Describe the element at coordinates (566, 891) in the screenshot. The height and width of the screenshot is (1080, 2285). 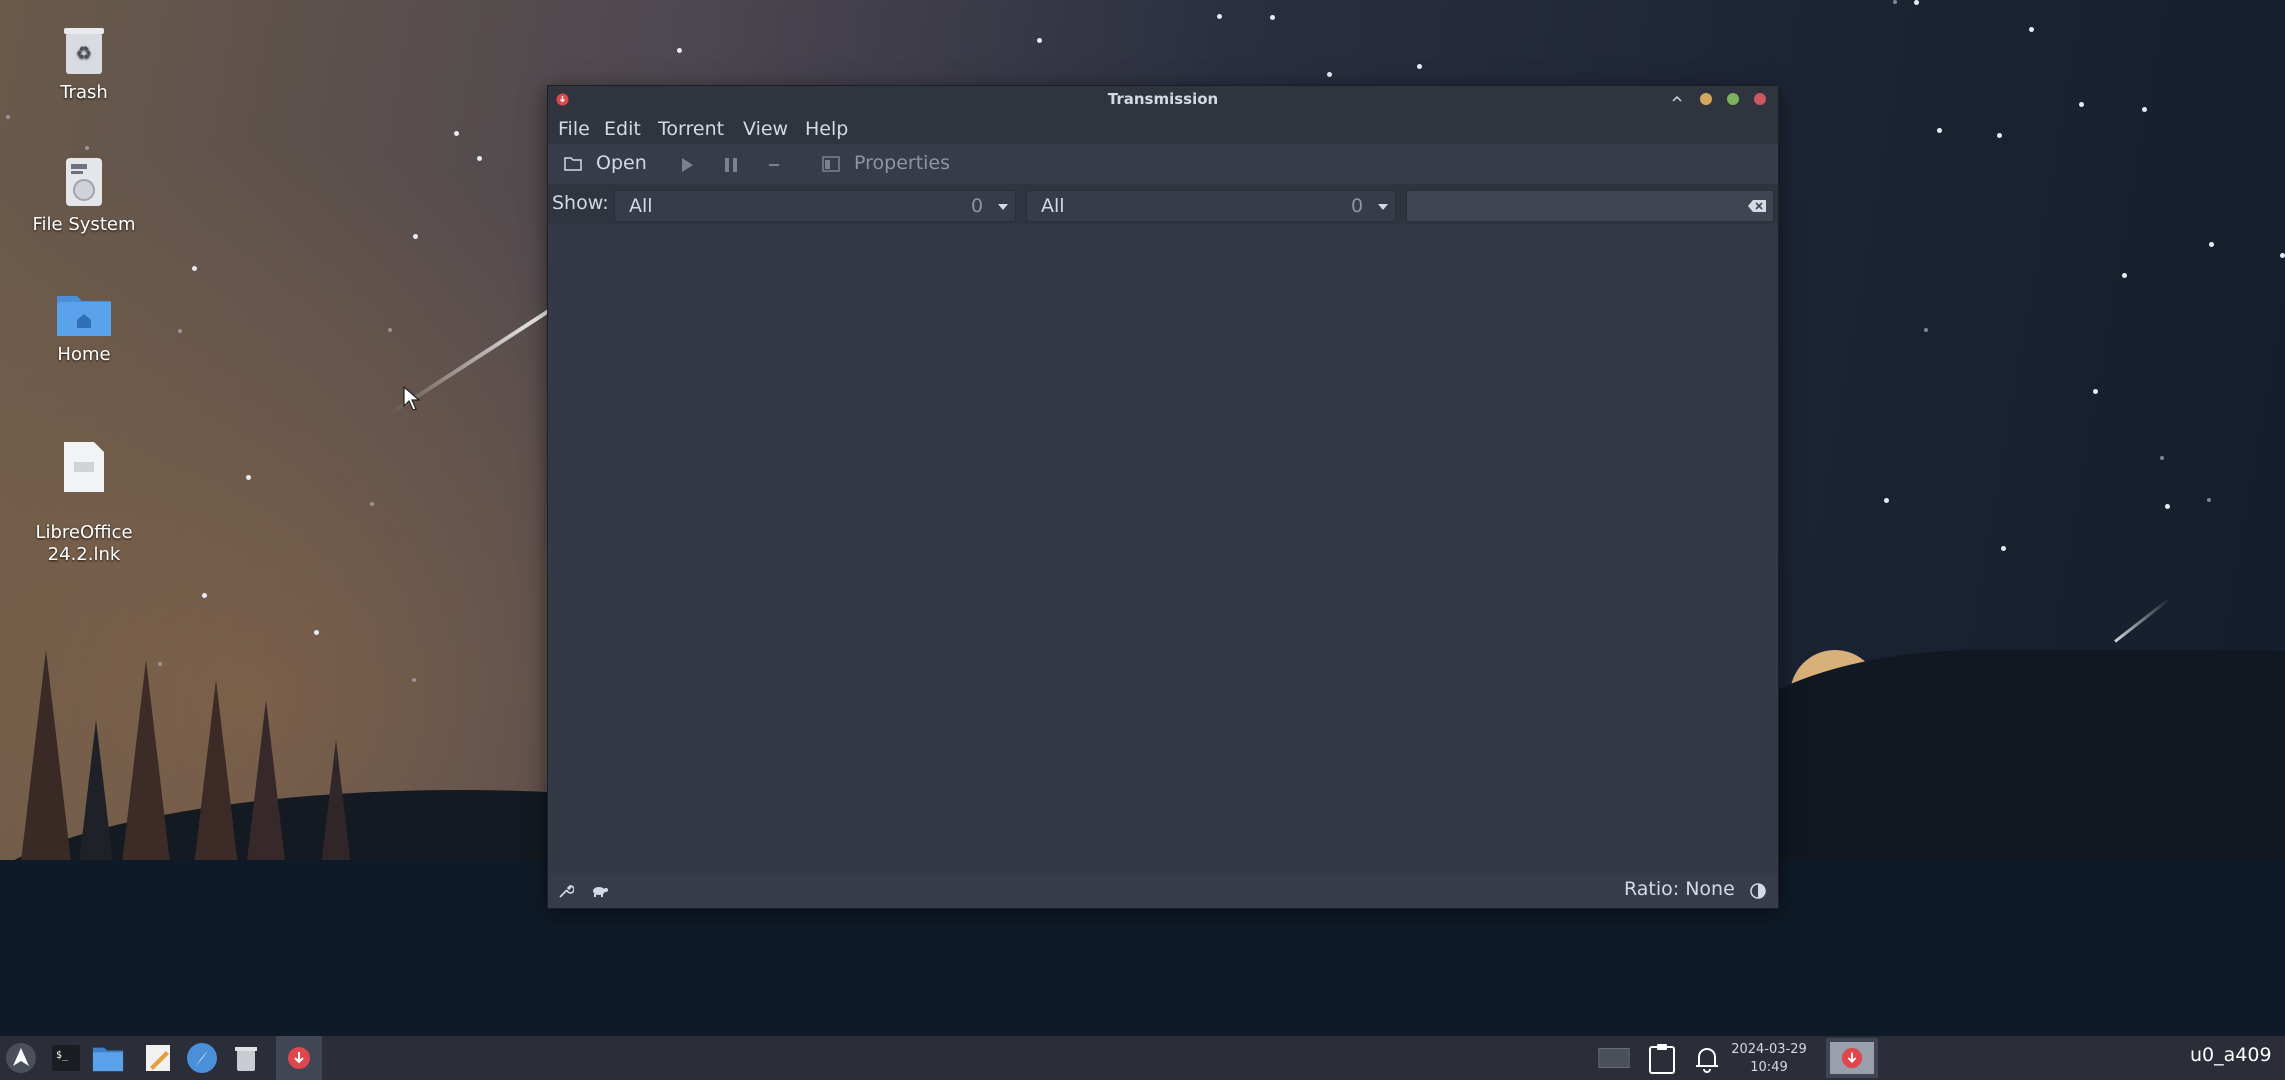
I see `preferences-wrench-icon` at that location.